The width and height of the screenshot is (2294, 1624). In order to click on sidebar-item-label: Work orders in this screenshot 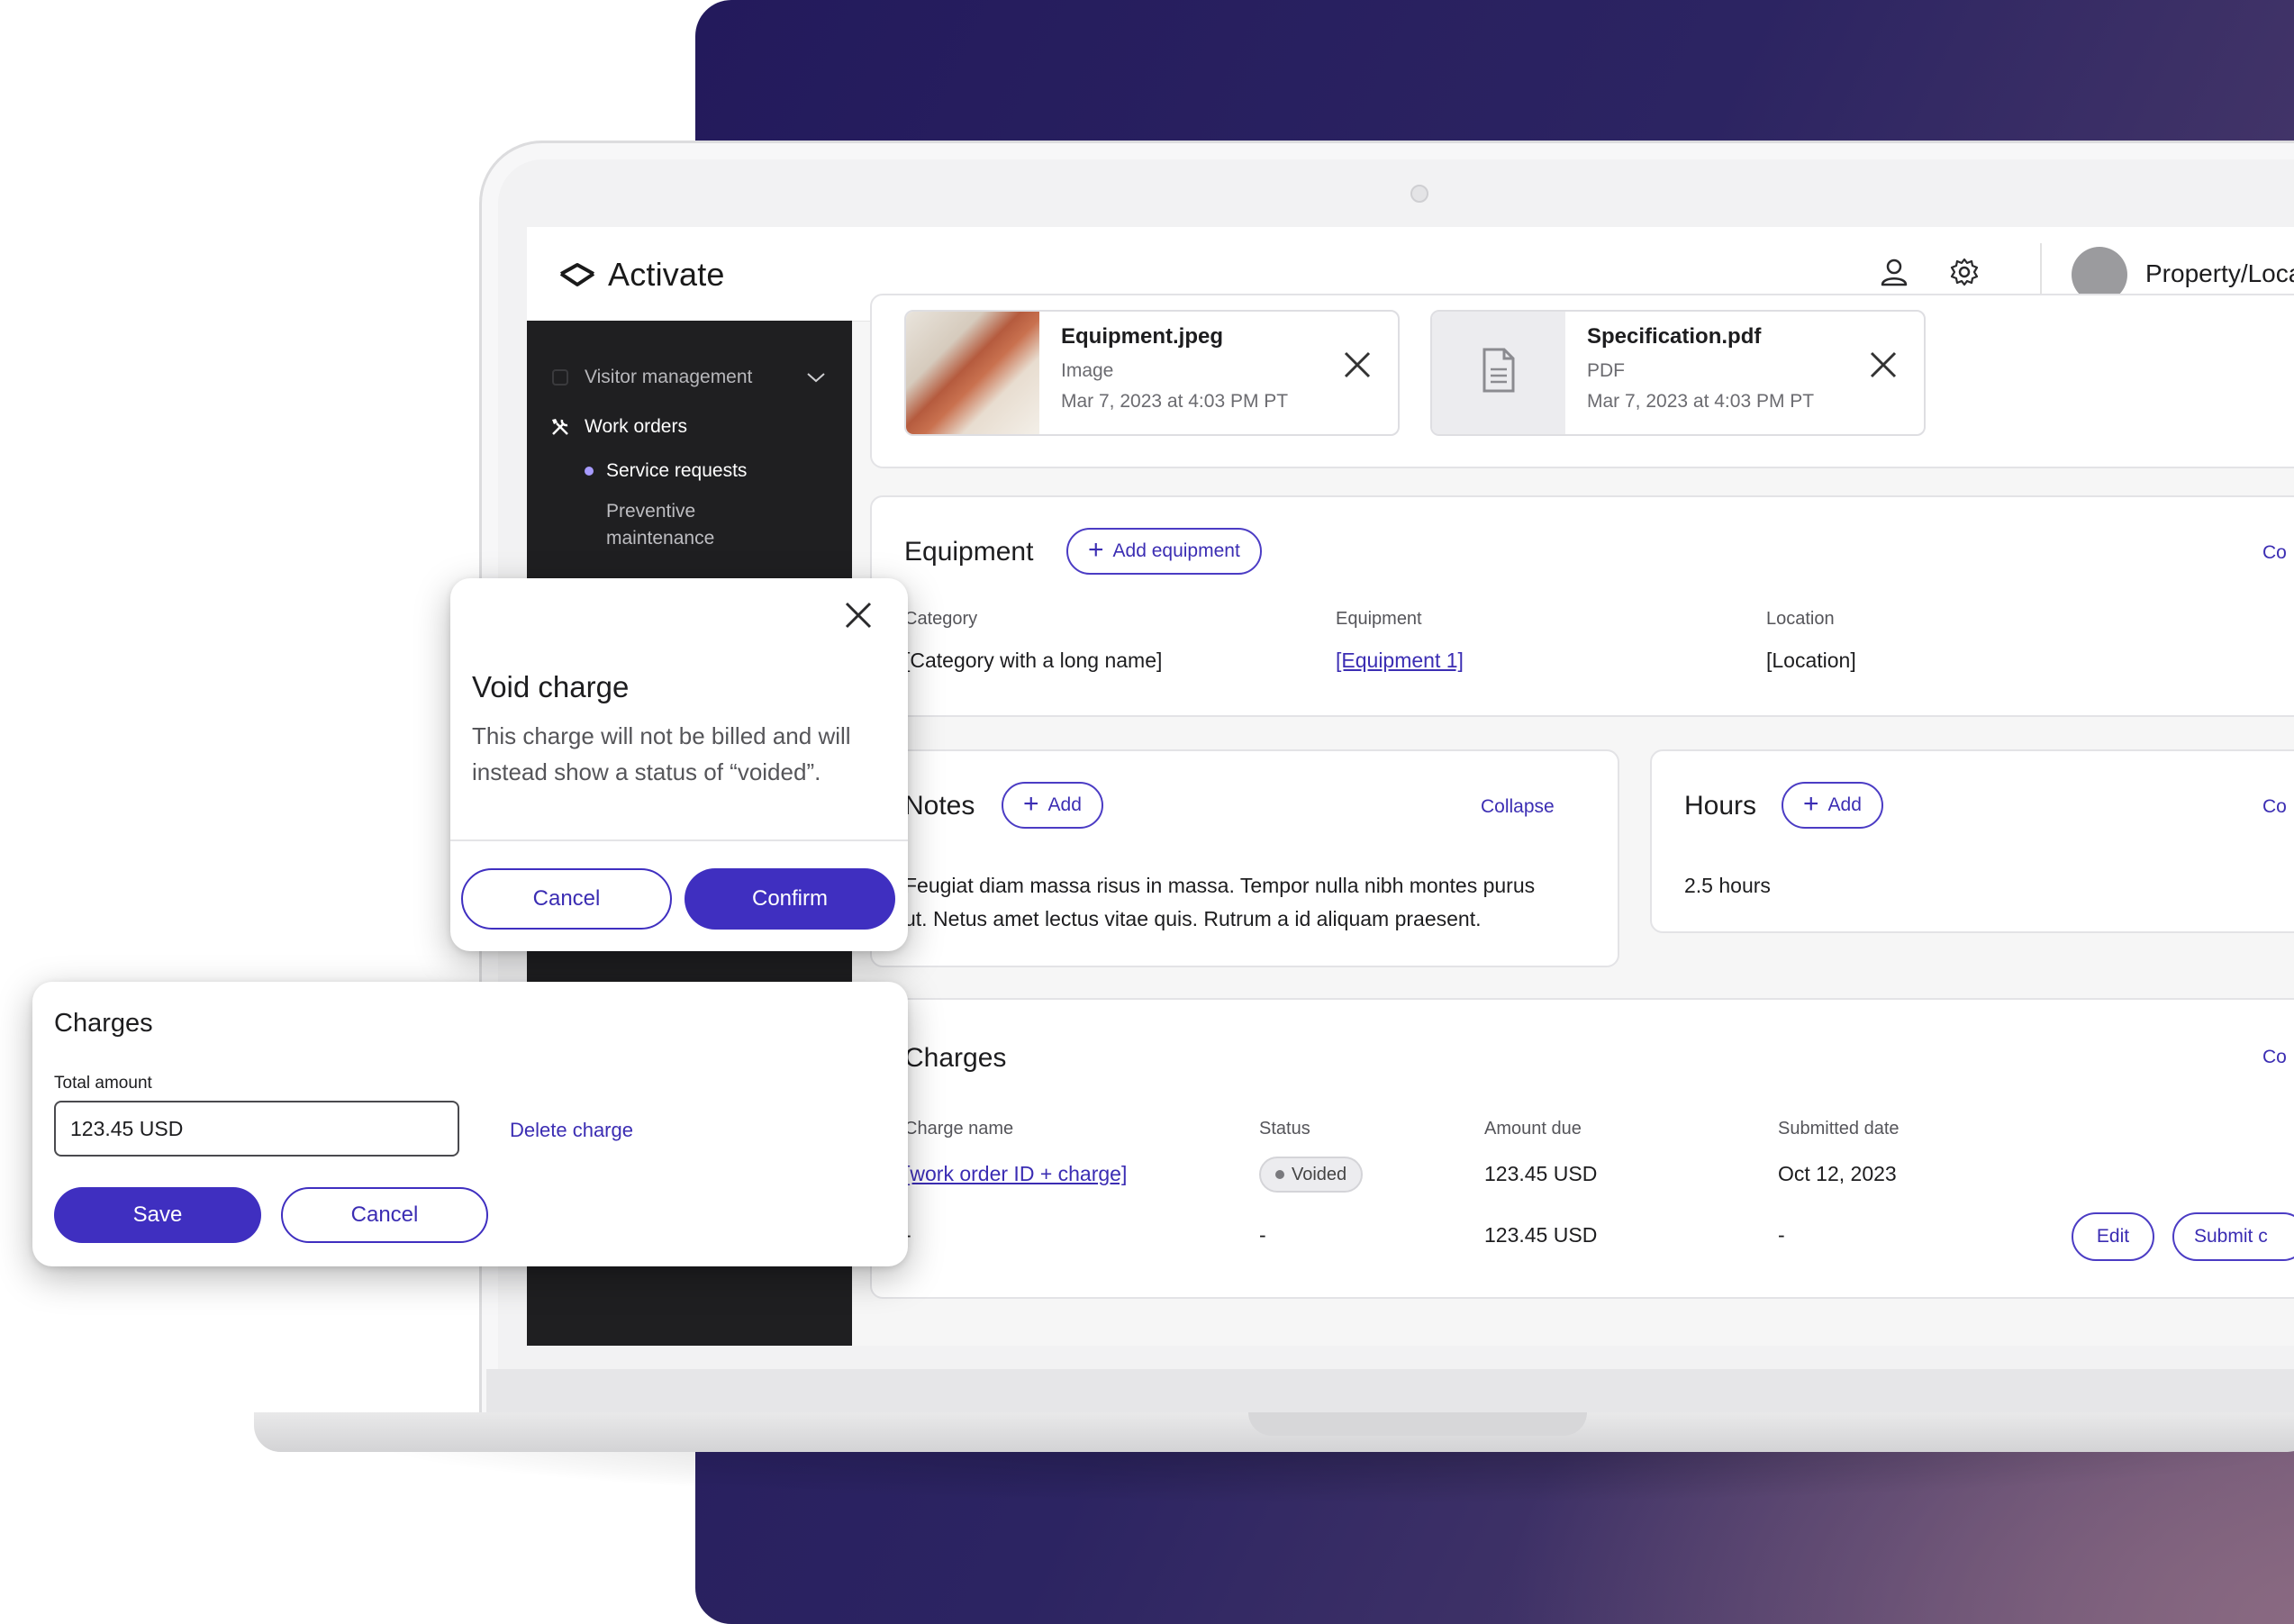, I will do `click(636, 426)`.